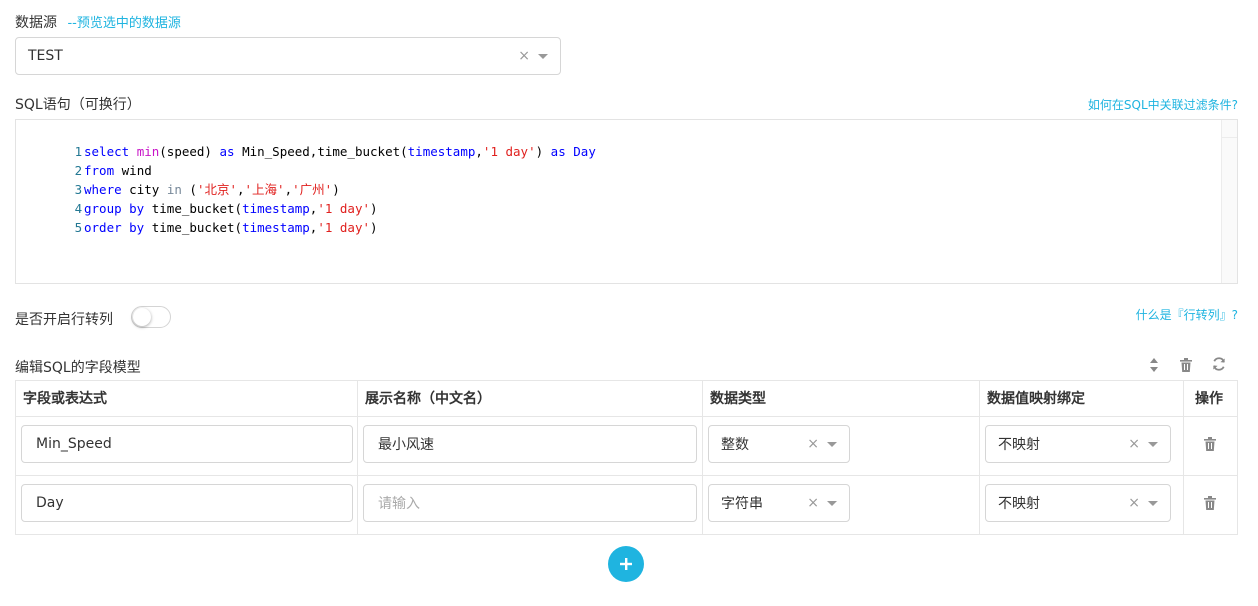 This screenshot has height=606, width=1258. I want to click on sort-icon, so click(1154, 365).